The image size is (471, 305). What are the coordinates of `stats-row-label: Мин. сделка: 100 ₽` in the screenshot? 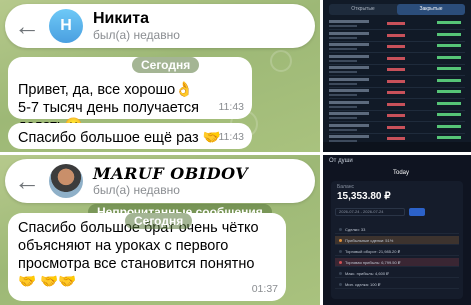 It's located at (363, 284).